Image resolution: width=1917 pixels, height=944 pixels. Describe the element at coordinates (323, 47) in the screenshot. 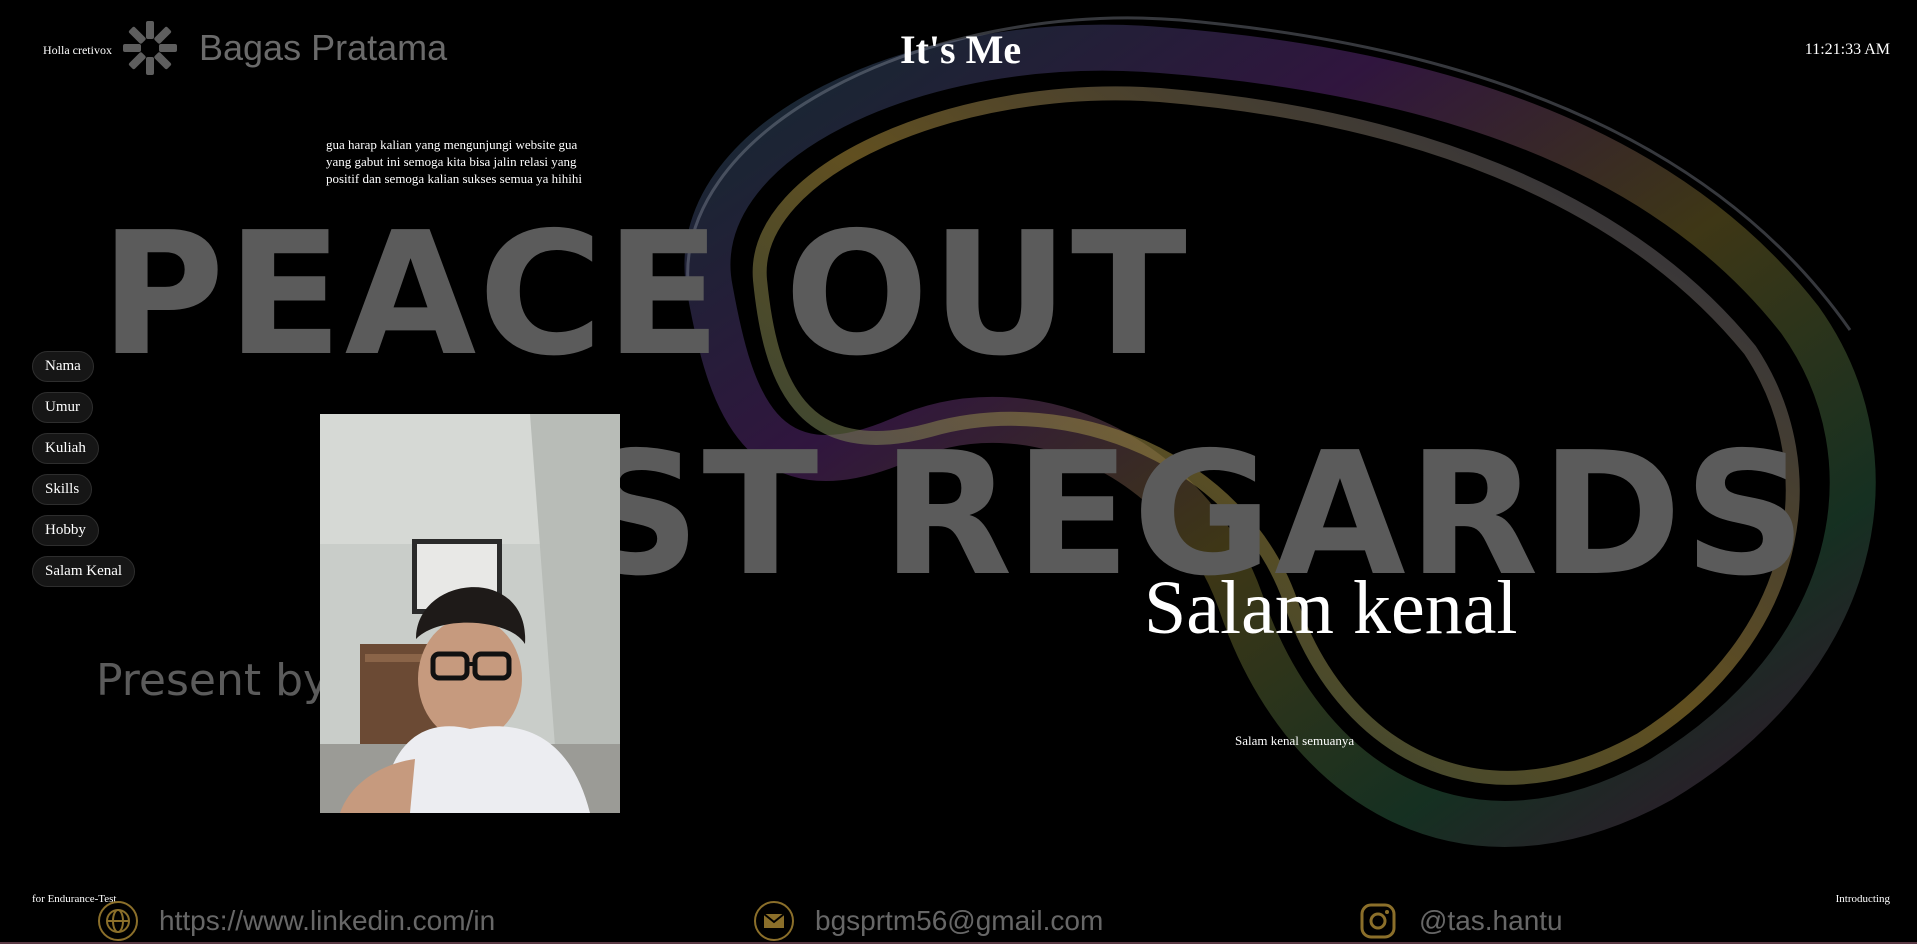

I see `brand-name: Bagas Pratama` at that location.